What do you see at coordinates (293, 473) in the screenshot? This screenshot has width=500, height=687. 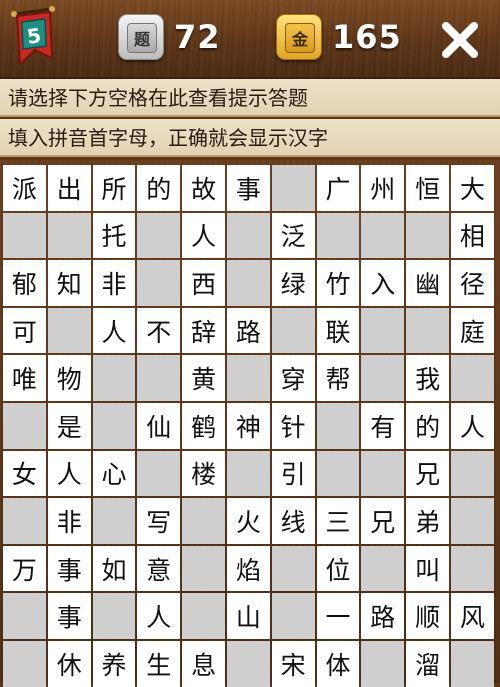 I see `grid-cell: 引` at bounding box center [293, 473].